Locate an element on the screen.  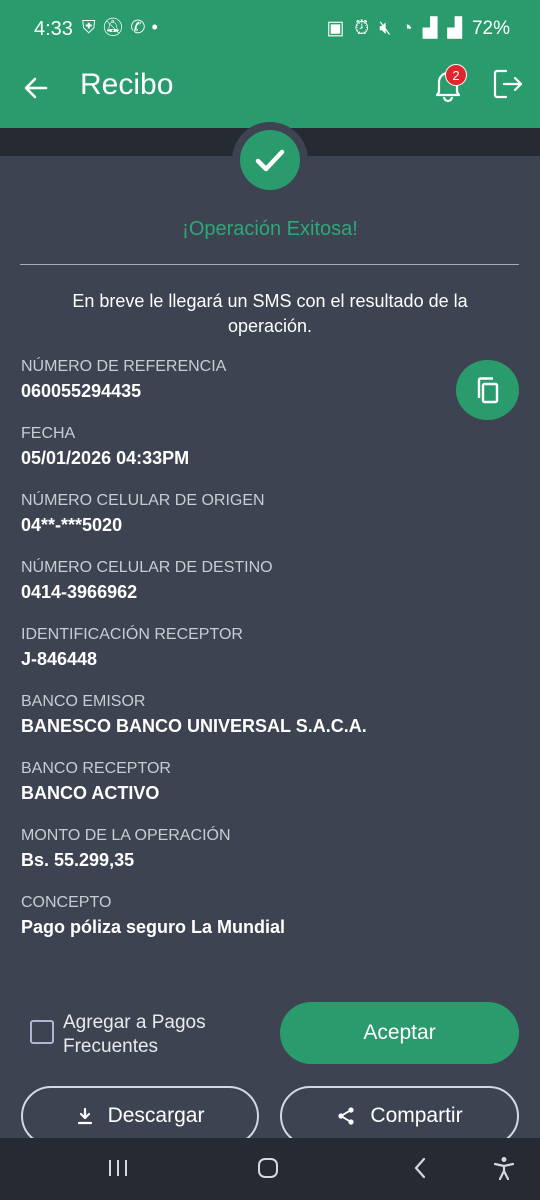
concept-label: CONCEPTO is located at coordinates (66, 902).